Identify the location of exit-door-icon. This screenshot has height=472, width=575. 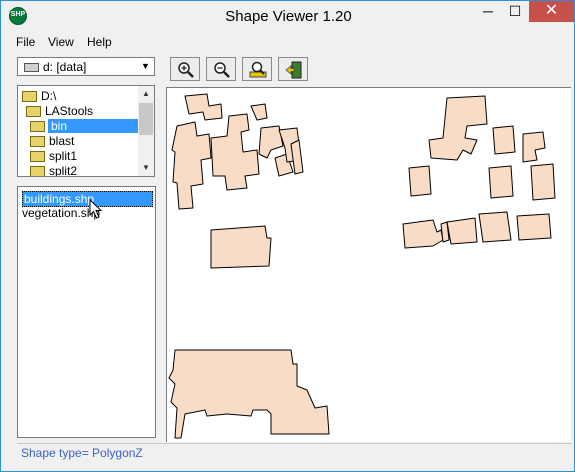
(293, 70).